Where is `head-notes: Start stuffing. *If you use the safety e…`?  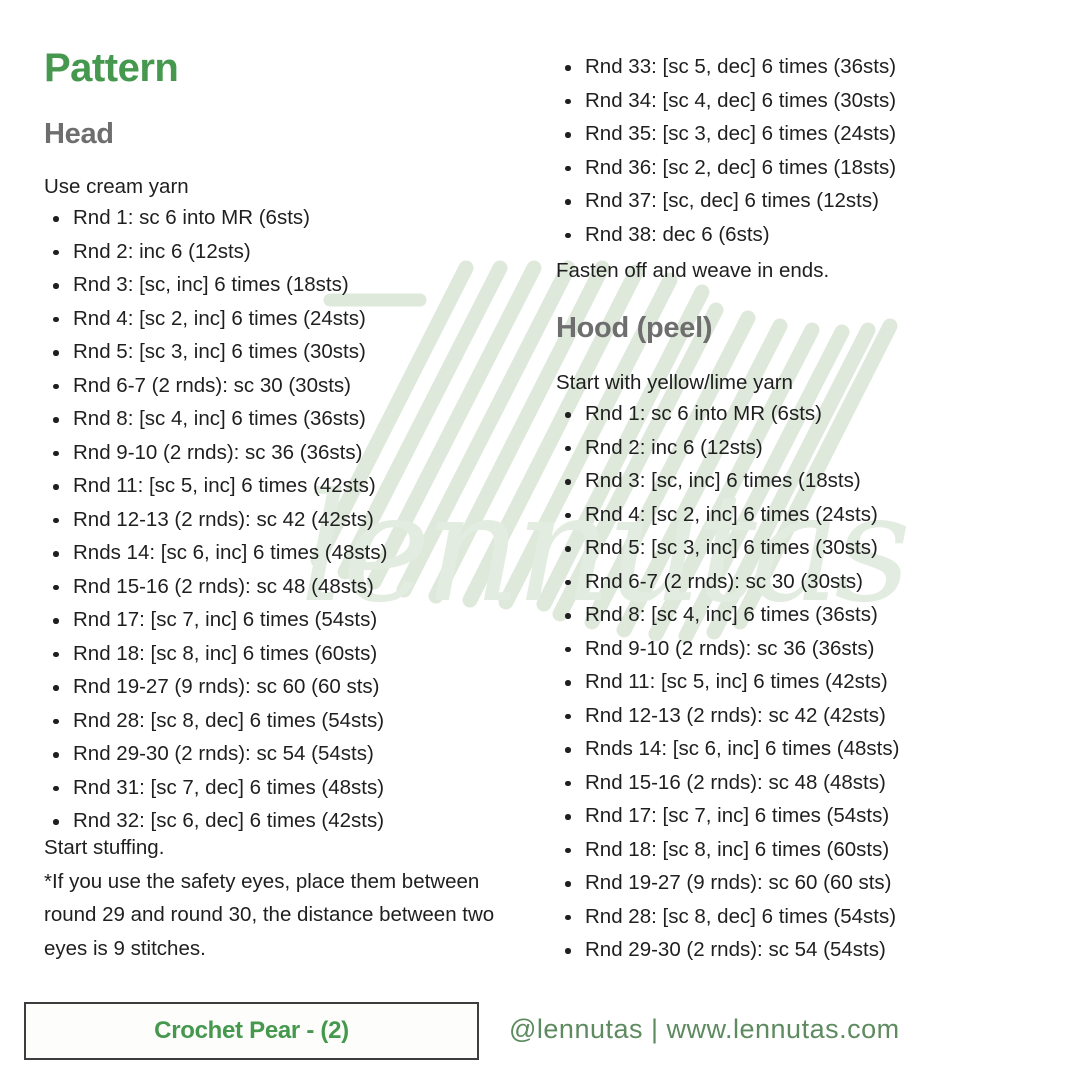 head-notes: Start stuffing. *If you use the safety e… is located at coordinates (279, 898).